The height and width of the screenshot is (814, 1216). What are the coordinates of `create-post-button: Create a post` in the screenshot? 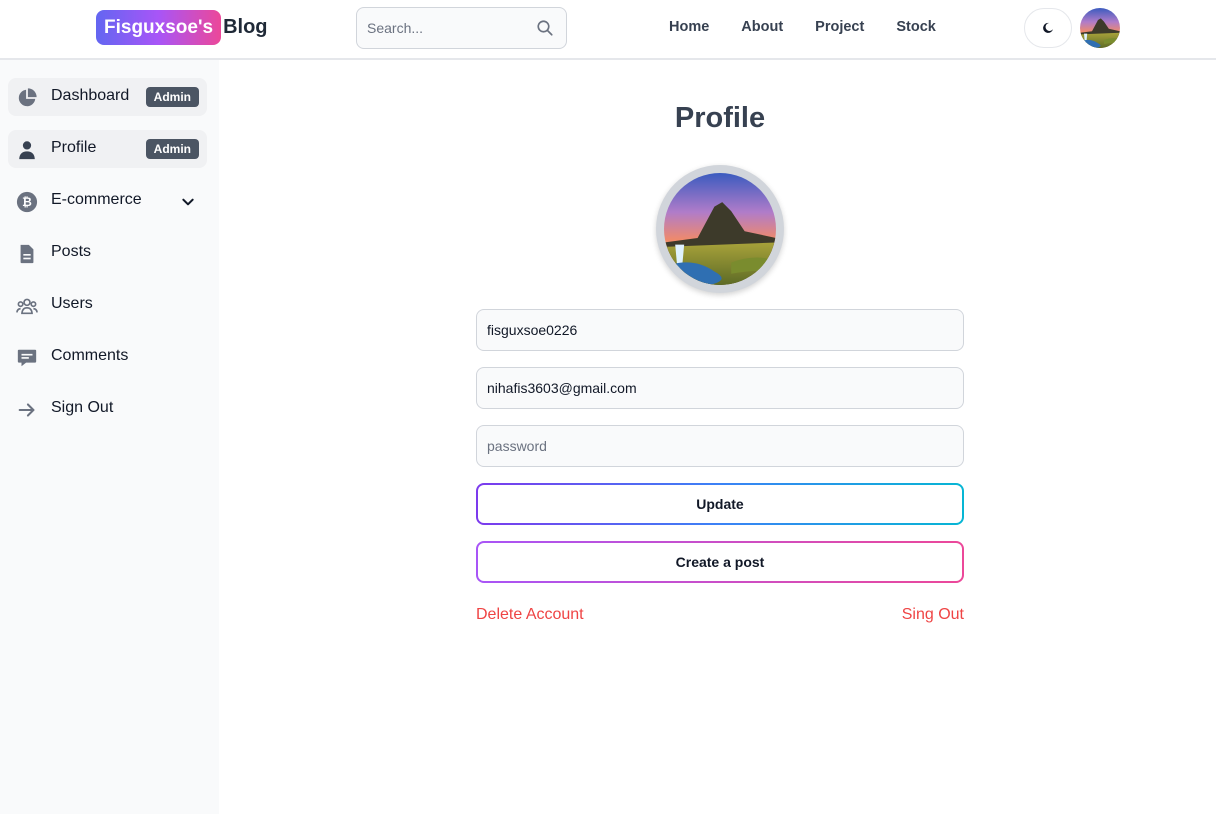 It's located at (720, 562).